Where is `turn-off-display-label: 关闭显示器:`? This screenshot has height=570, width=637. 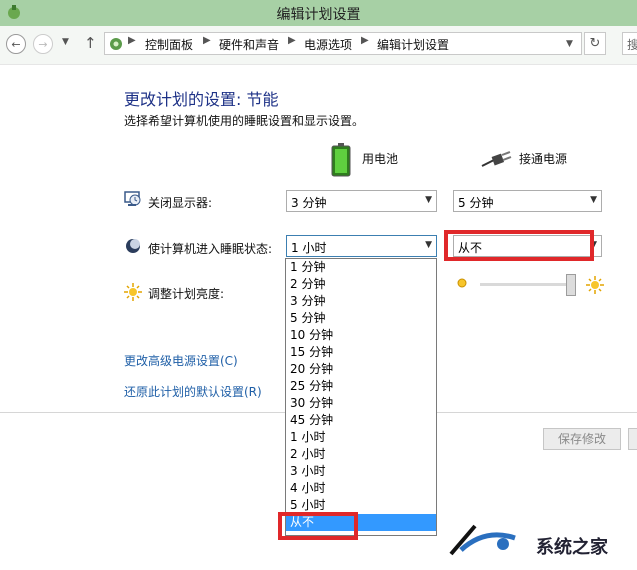
turn-off-display-label: 关闭显示器: is located at coordinates (180, 203).